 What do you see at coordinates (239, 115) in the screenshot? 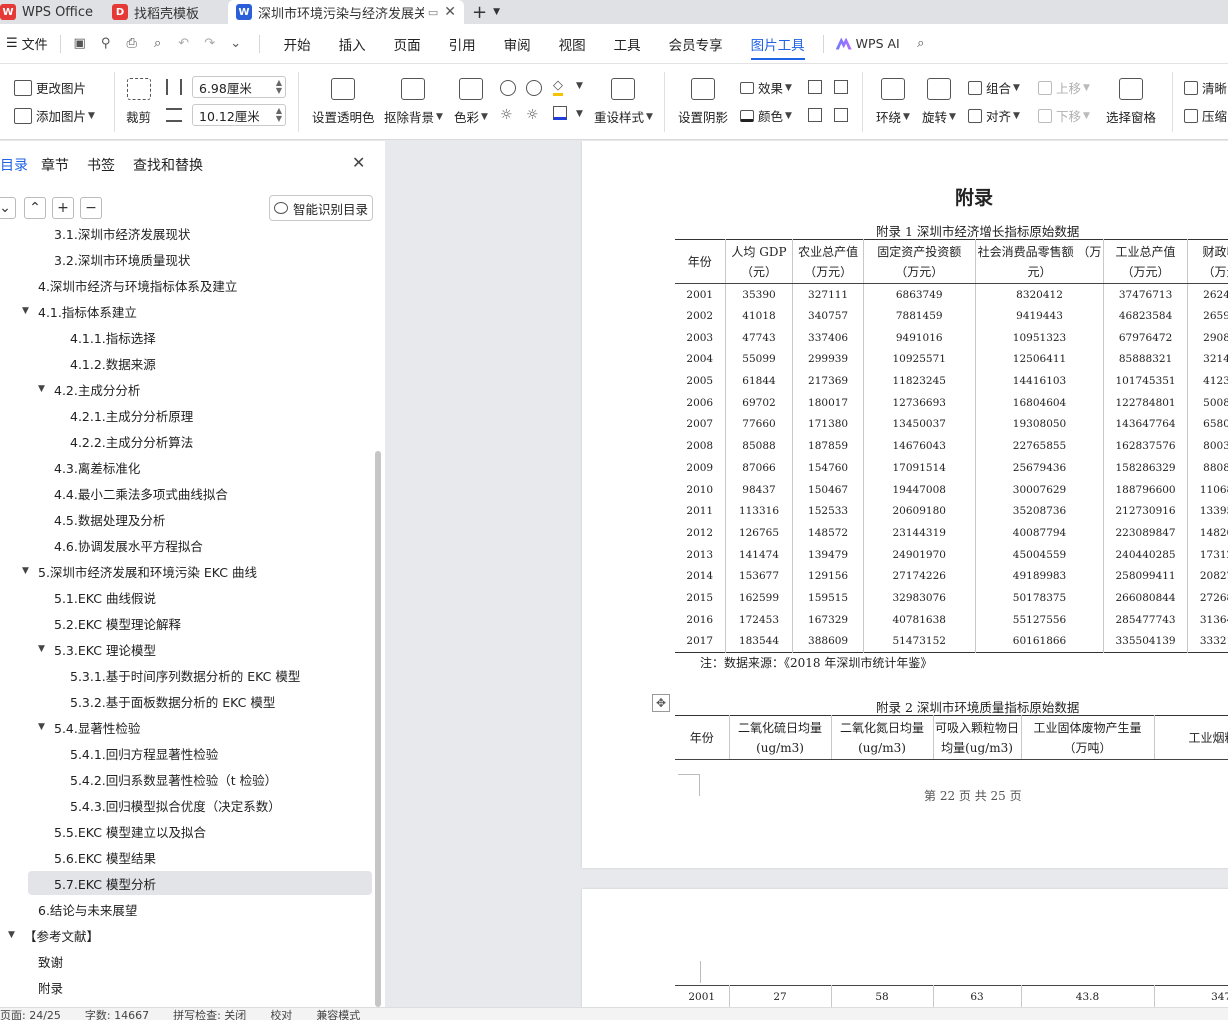
I see `height-input: 10.12厘米 ▲ ▼` at bounding box center [239, 115].